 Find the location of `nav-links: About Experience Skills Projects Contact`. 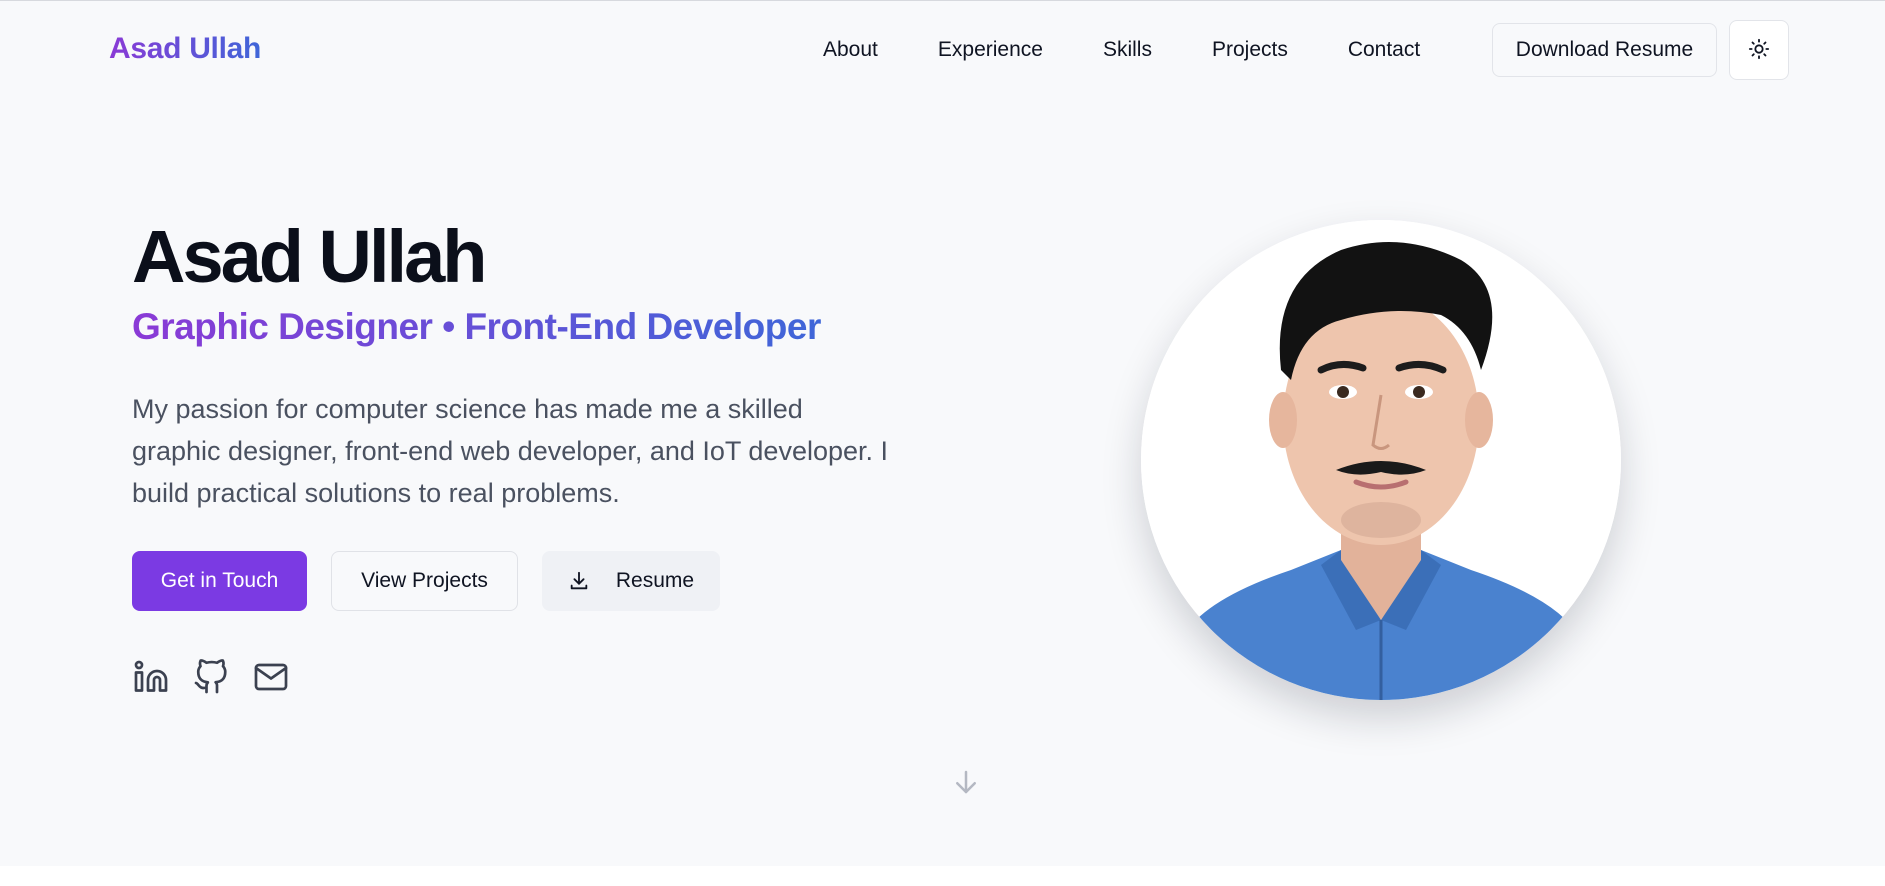

nav-links: About Experience Skills Projects Contact is located at coordinates (1121, 50).